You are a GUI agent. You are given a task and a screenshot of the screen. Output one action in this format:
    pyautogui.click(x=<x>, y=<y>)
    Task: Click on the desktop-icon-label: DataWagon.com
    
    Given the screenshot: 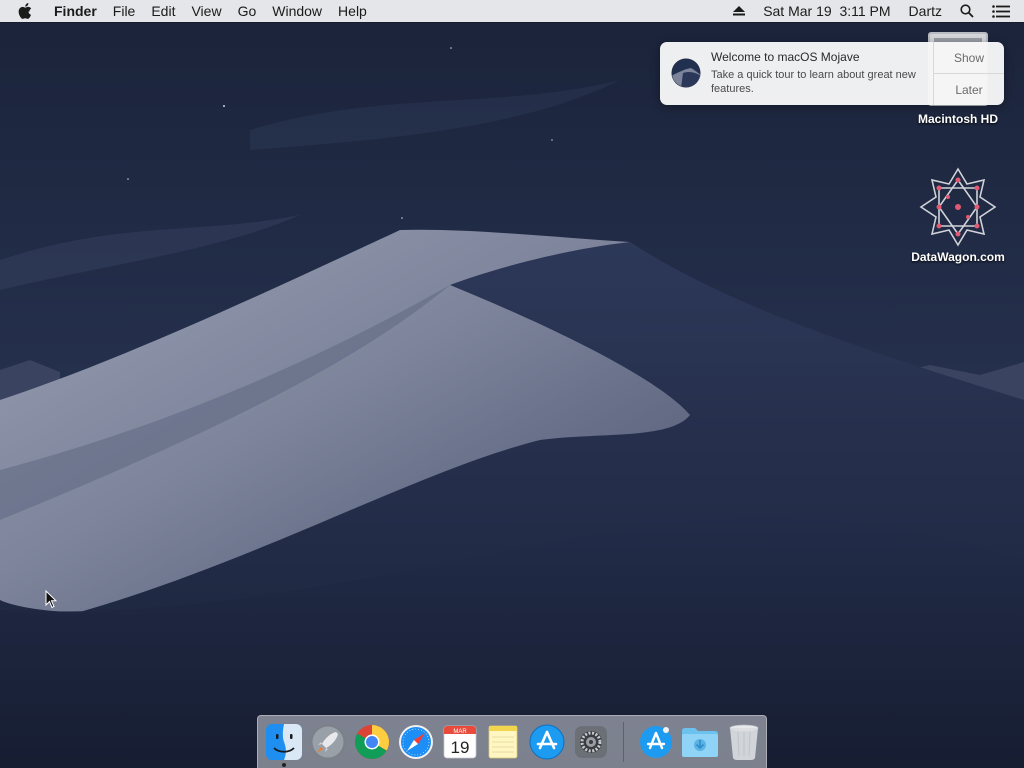 What is the action you would take?
    pyautogui.click(x=958, y=257)
    